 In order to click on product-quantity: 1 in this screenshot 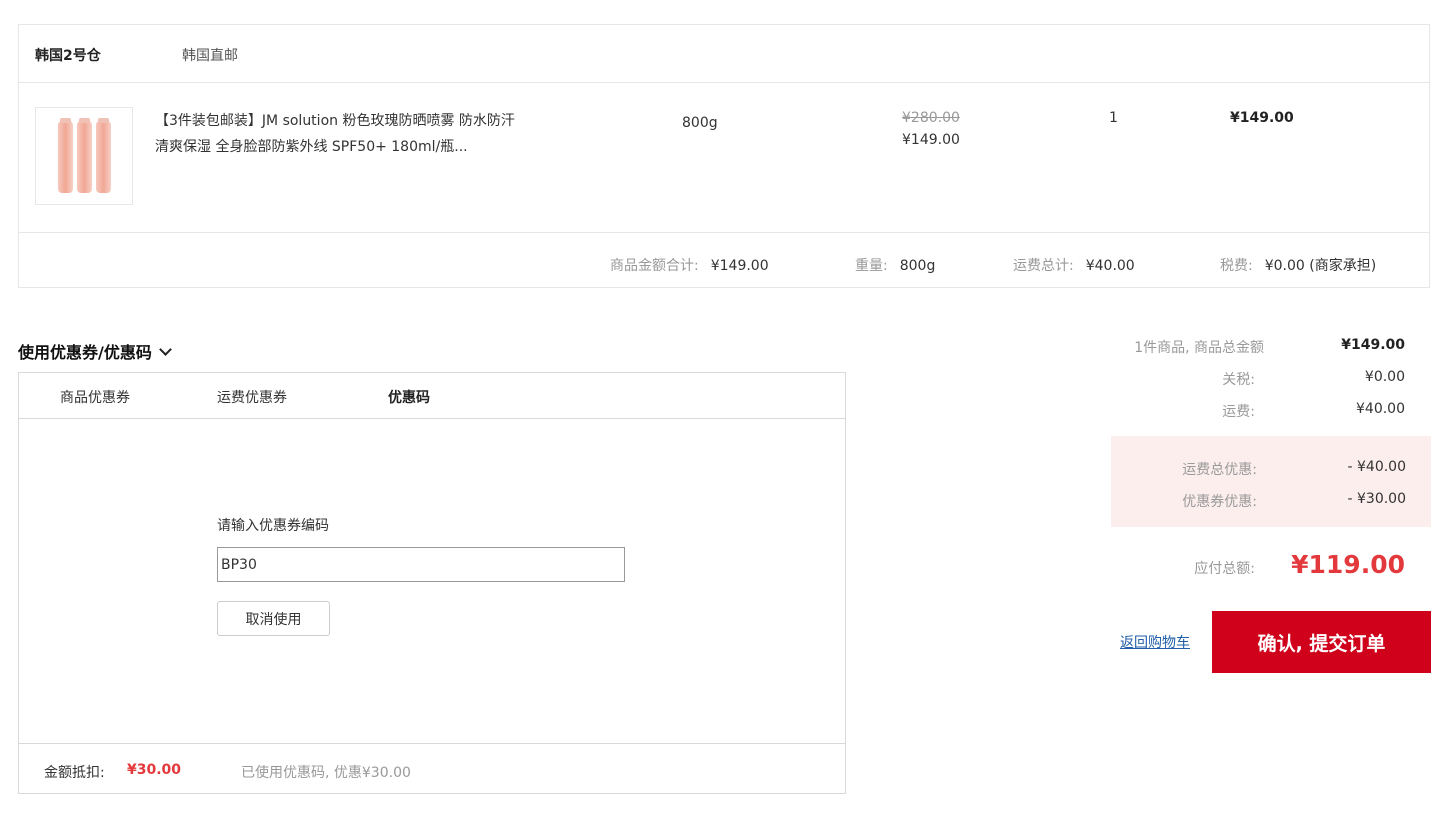, I will do `click(1113, 118)`.